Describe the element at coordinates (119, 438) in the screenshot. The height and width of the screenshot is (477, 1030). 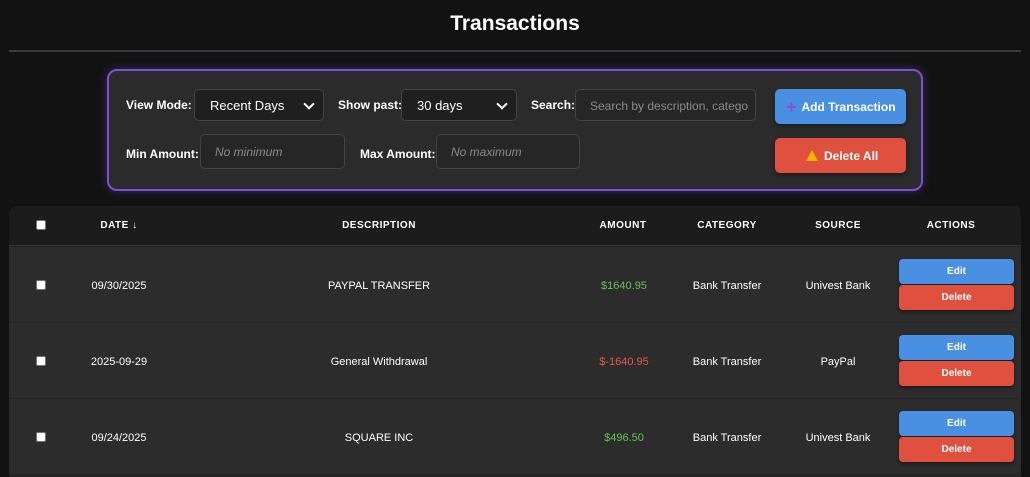
I see `cell-date: 09/24/2025` at that location.